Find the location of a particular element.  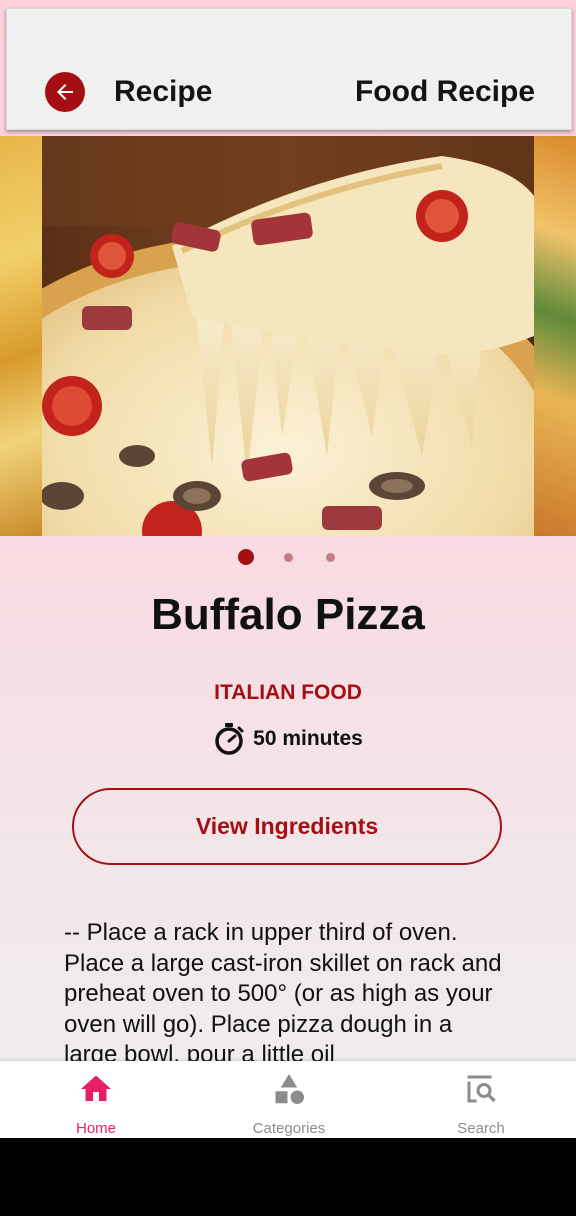

back-button is located at coordinates (65, 92).